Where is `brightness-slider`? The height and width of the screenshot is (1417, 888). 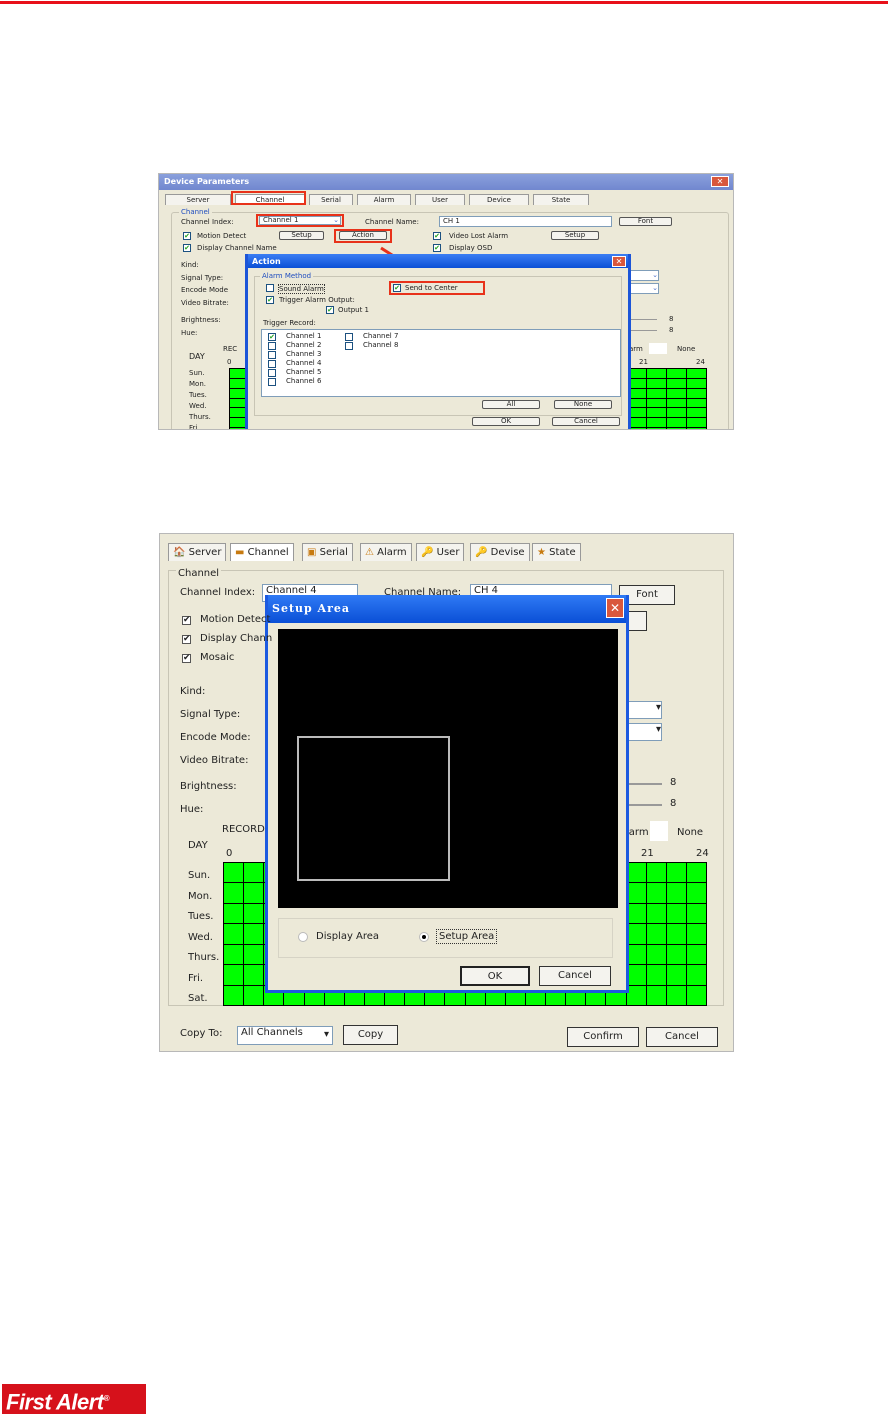
brightness-slider is located at coordinates (643, 319).